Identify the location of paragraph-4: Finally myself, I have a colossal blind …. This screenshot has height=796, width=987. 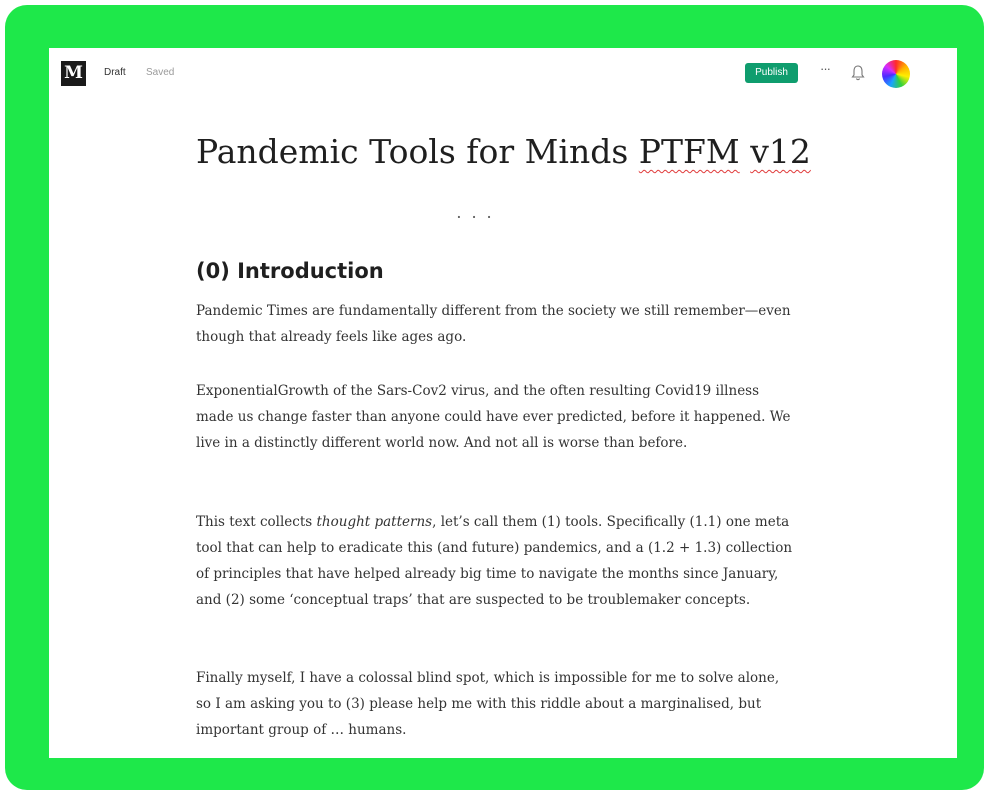
(496, 704).